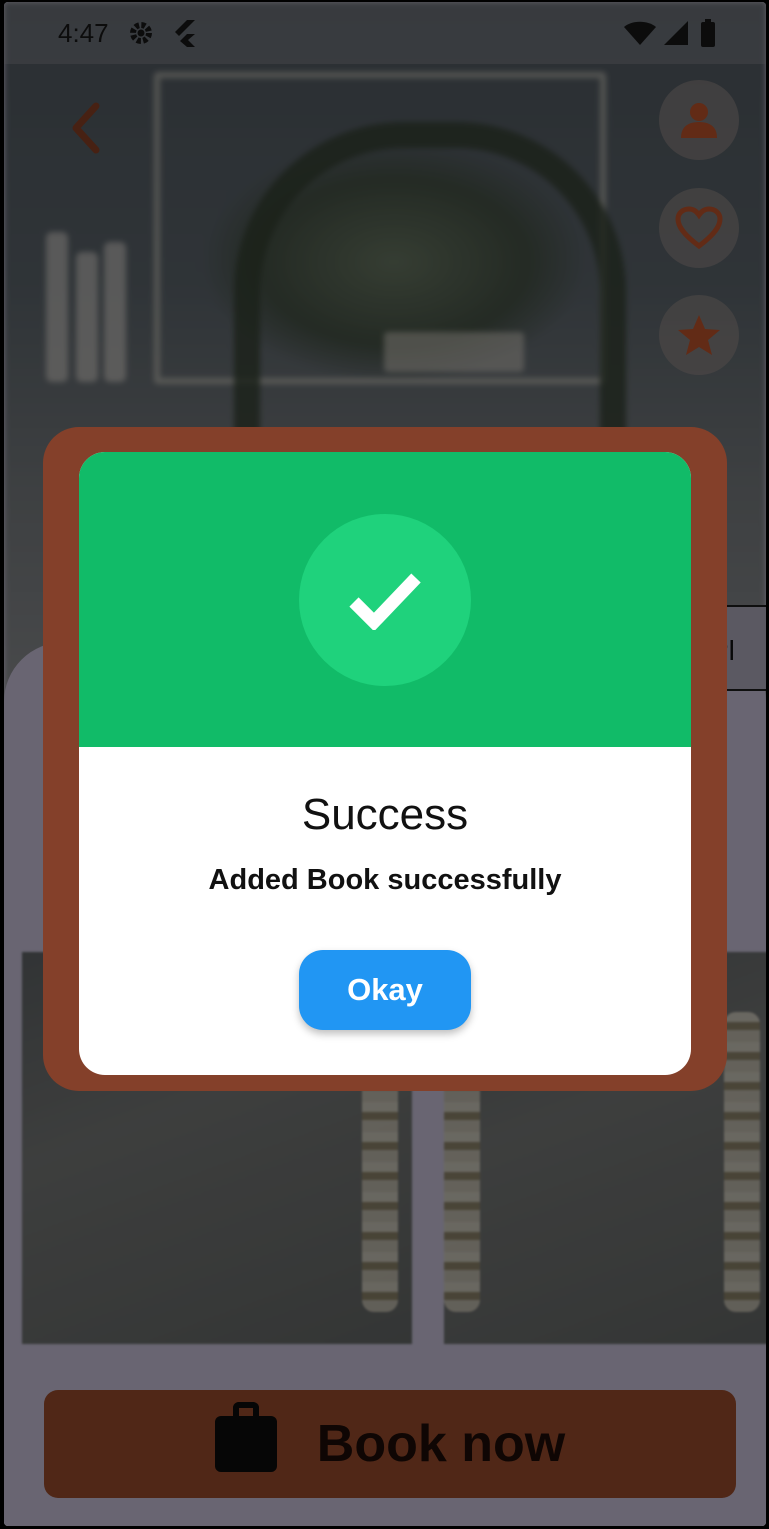 The width and height of the screenshot is (769, 1529). I want to click on check-circle, so click(385, 600).